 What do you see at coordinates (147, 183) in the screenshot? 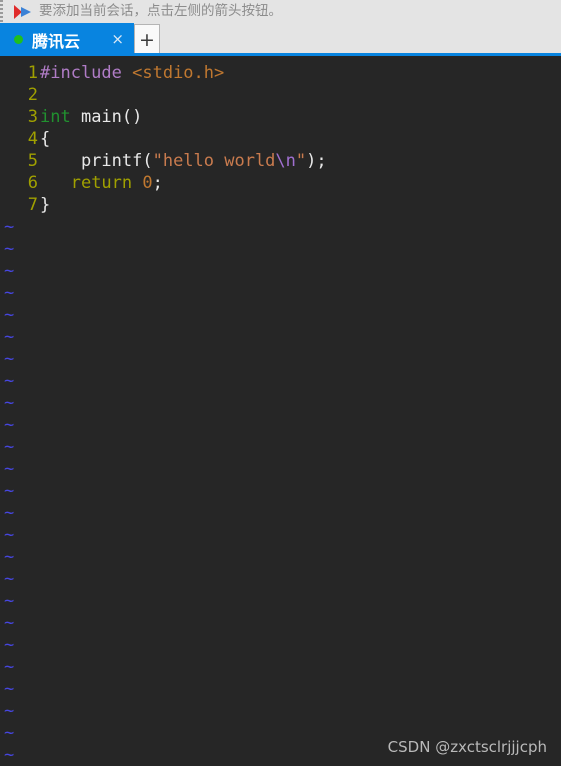
I see `code-token: 0` at bounding box center [147, 183].